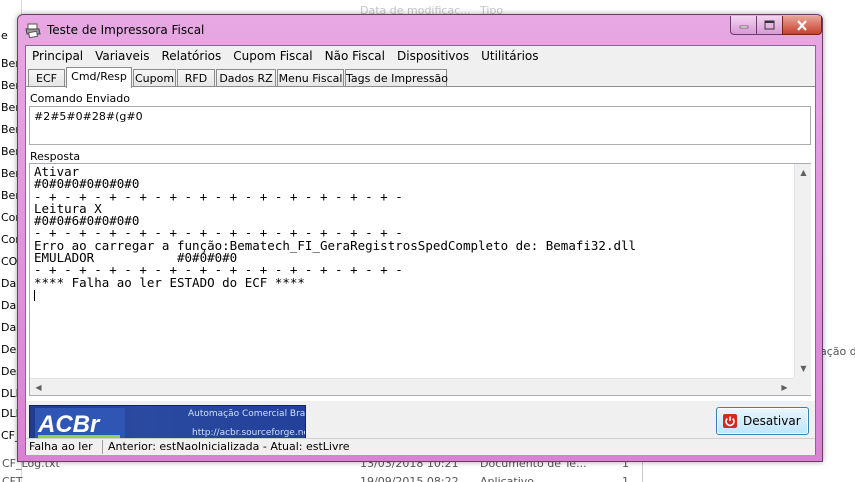  I want to click on power-icon, so click(730, 421).